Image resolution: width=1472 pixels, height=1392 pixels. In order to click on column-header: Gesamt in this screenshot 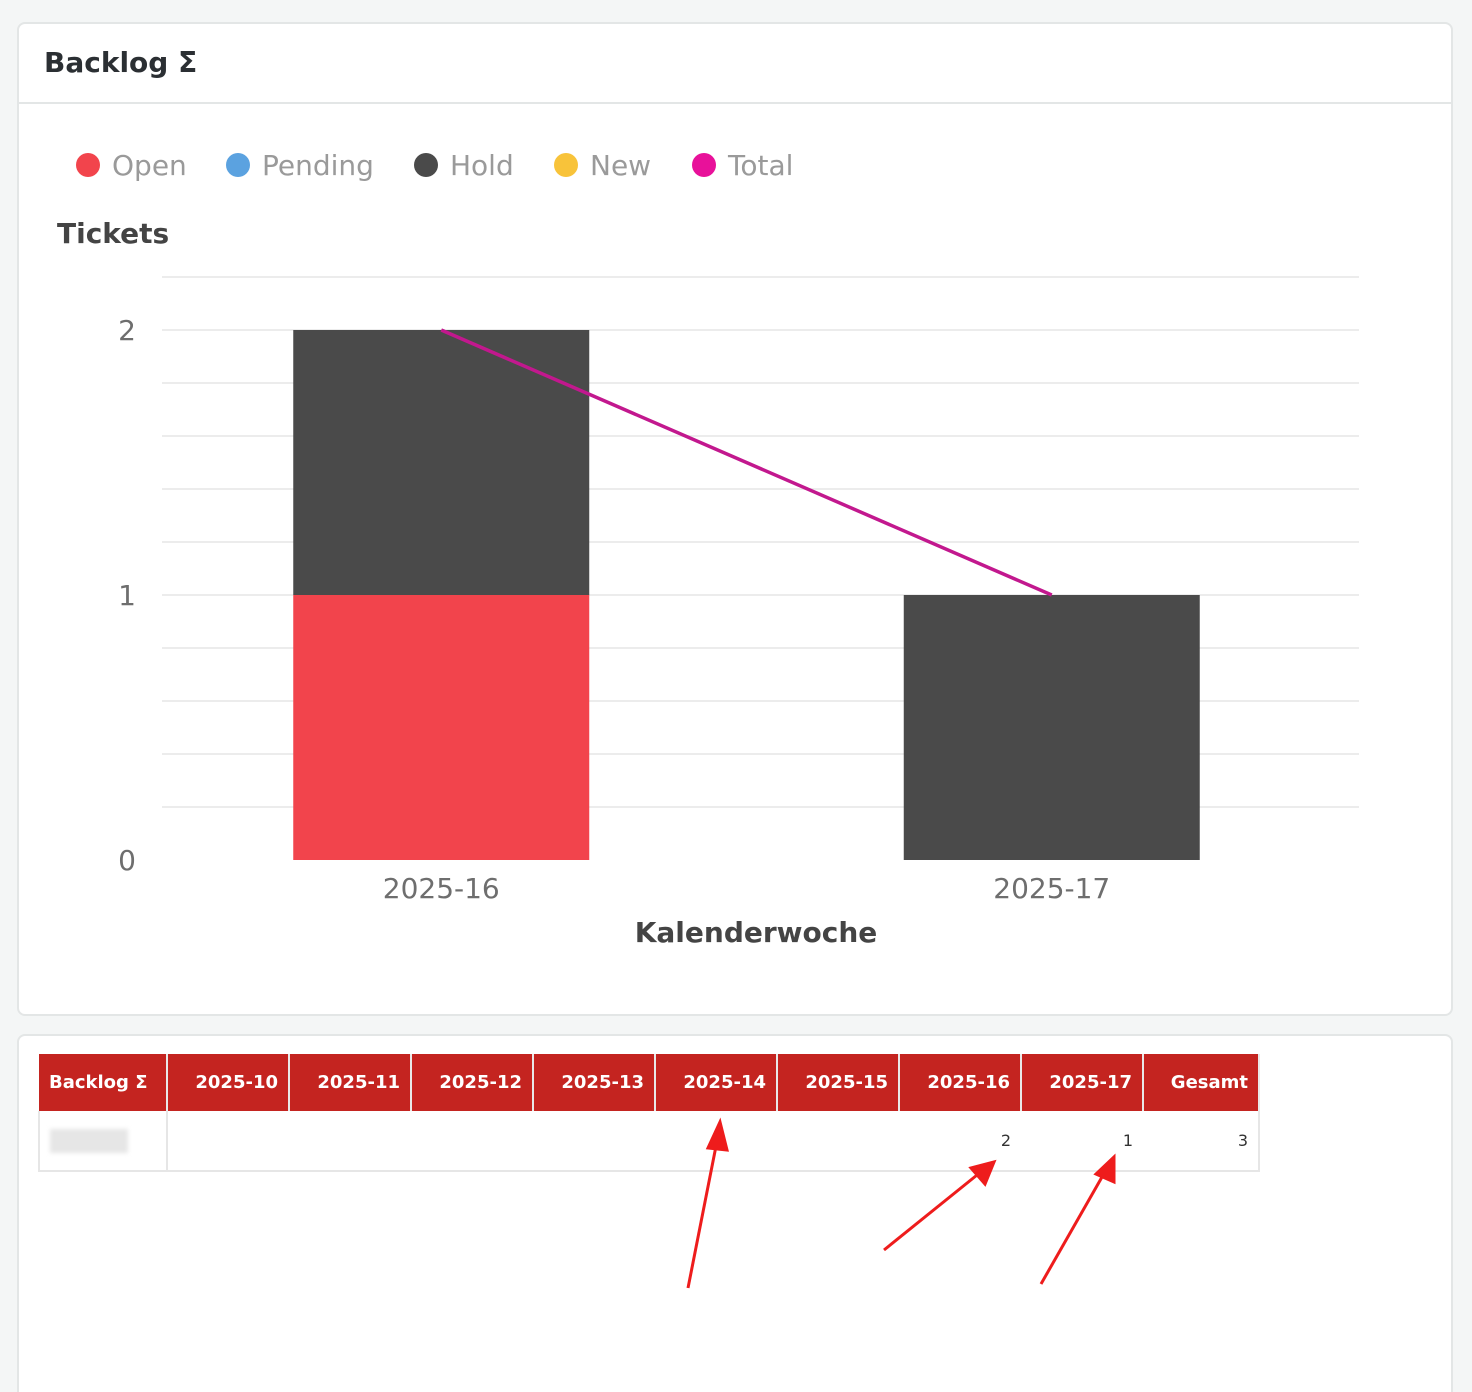, I will do `click(1201, 1082)`.